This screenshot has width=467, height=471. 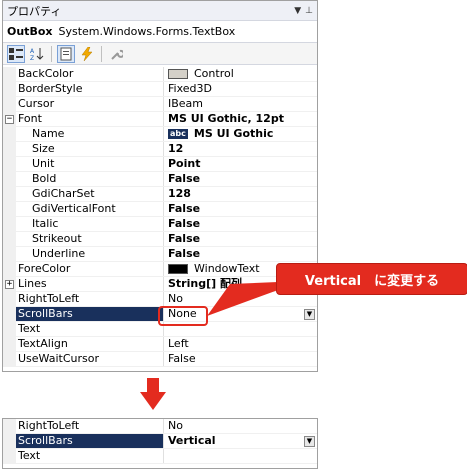 What do you see at coordinates (240, 344) in the screenshot?
I see `property-value: Left` at bounding box center [240, 344].